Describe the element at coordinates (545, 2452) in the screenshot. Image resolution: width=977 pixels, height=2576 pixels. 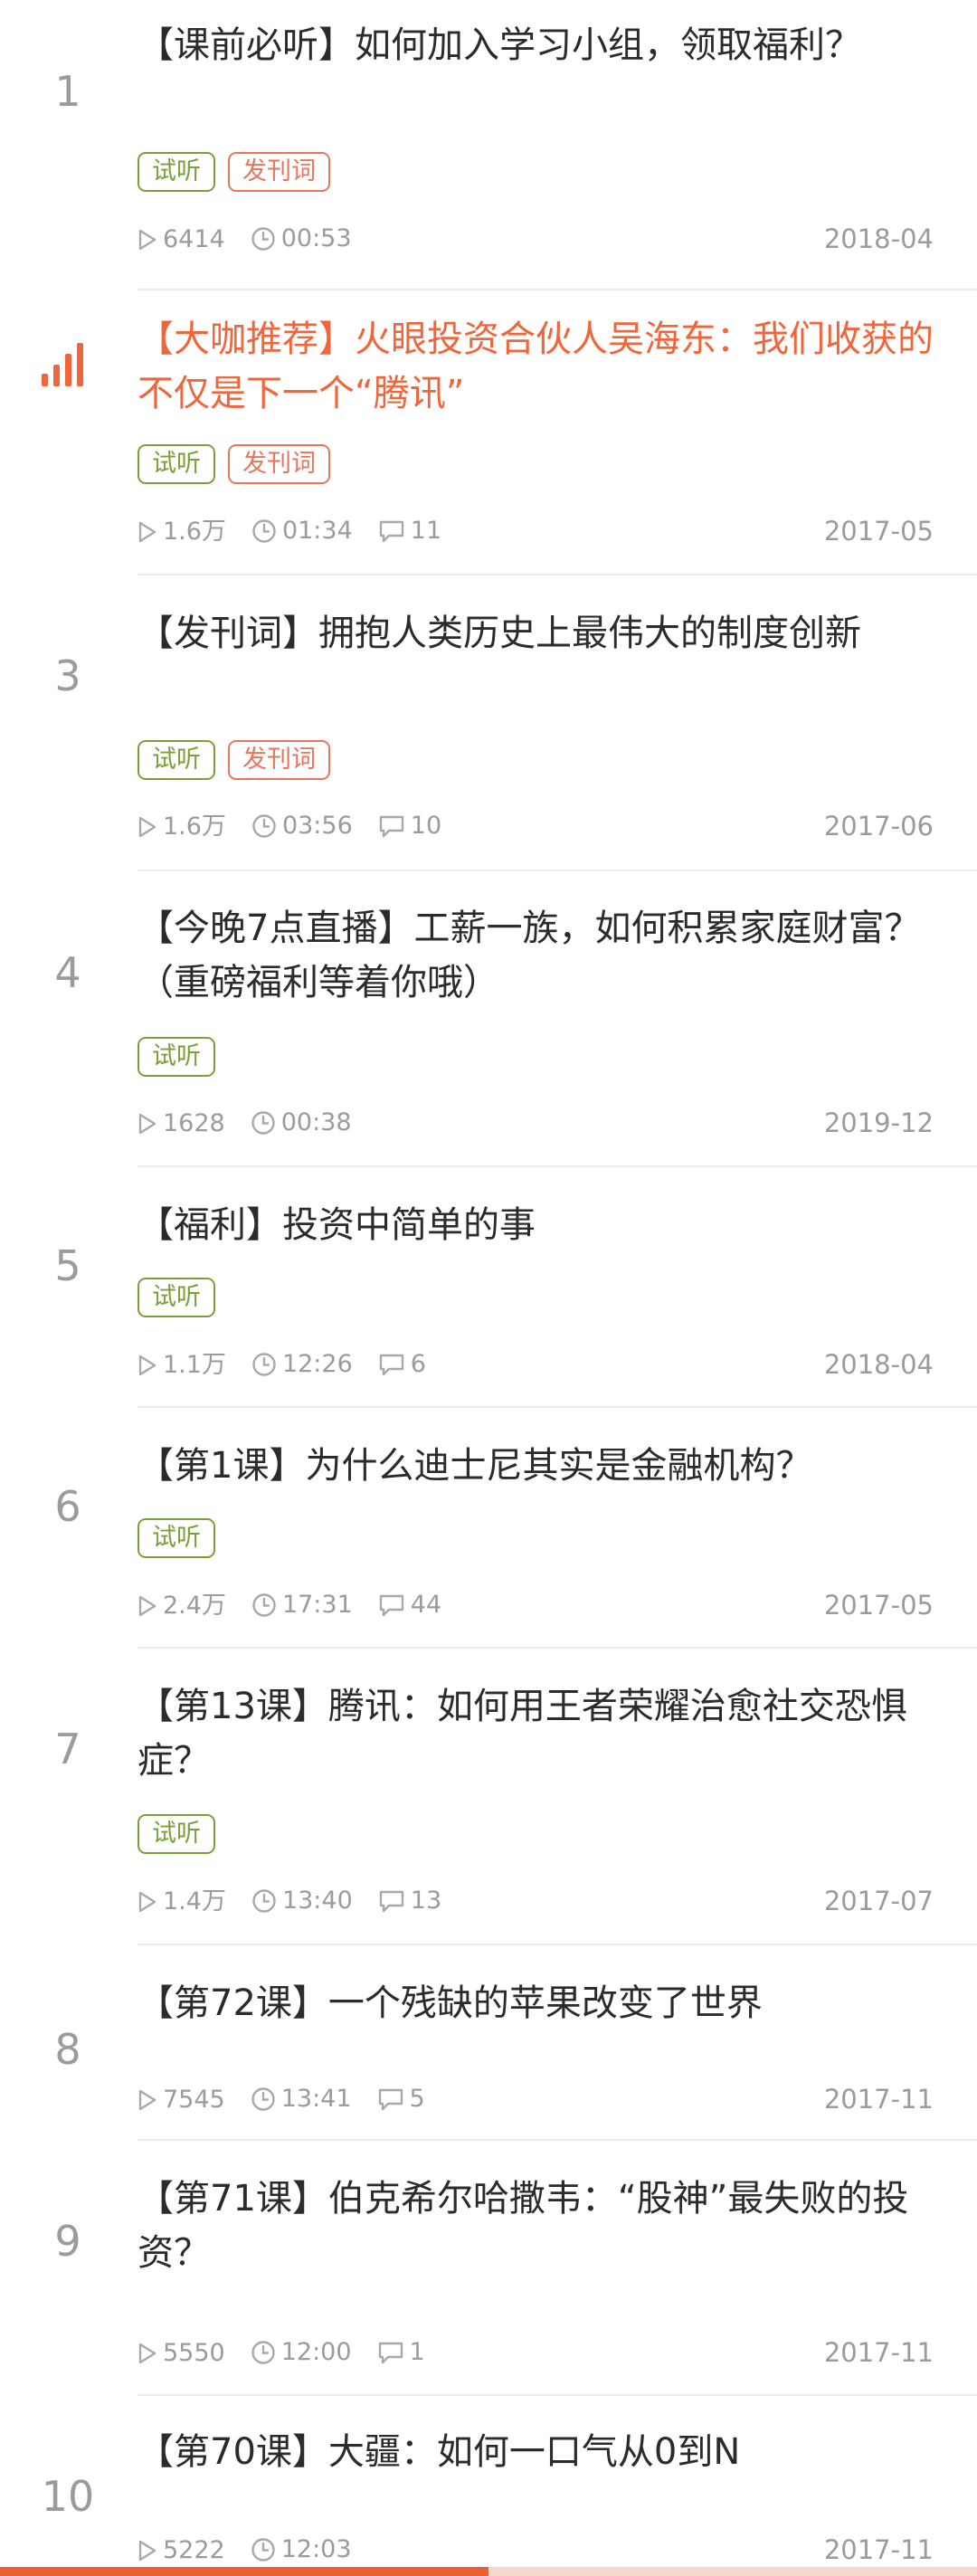
I see `lesson-title: 【第70课】大疆：如何一口气从0到N` at that location.